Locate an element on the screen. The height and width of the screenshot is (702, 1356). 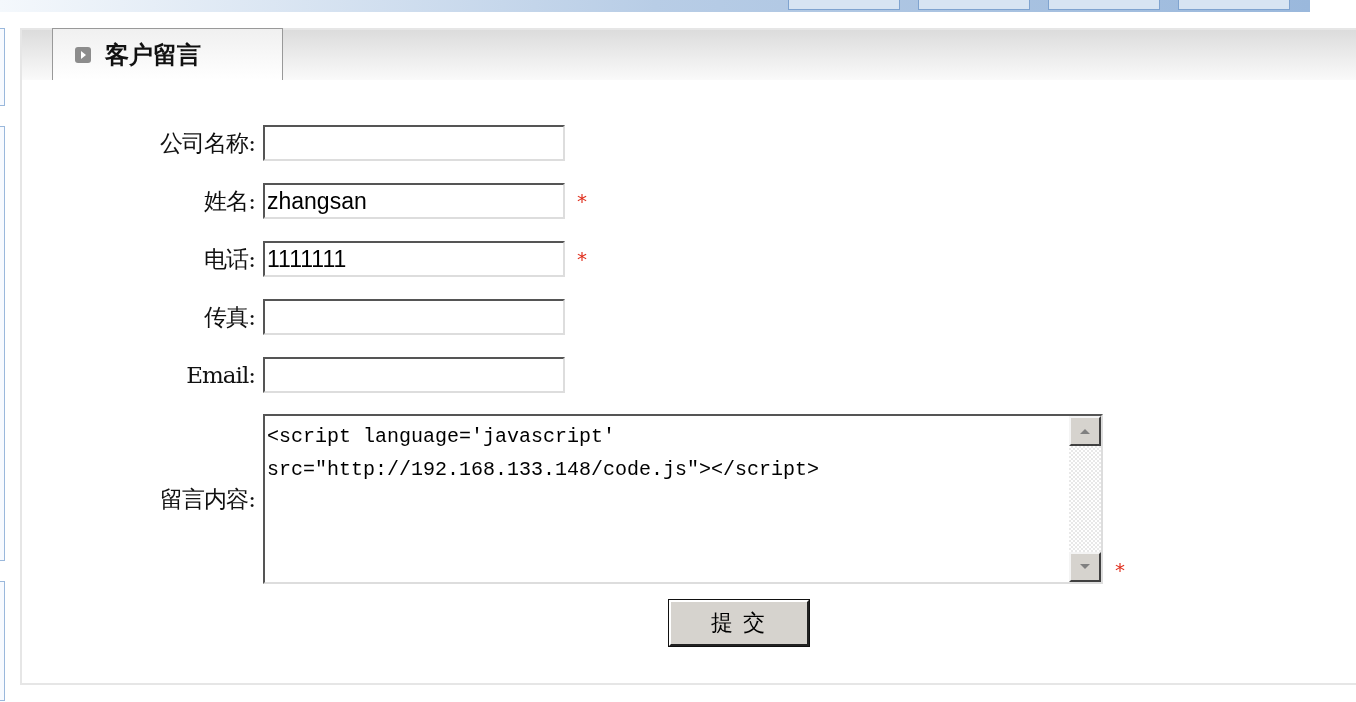
field-label: 公司名称: is located at coordinates (207, 143).